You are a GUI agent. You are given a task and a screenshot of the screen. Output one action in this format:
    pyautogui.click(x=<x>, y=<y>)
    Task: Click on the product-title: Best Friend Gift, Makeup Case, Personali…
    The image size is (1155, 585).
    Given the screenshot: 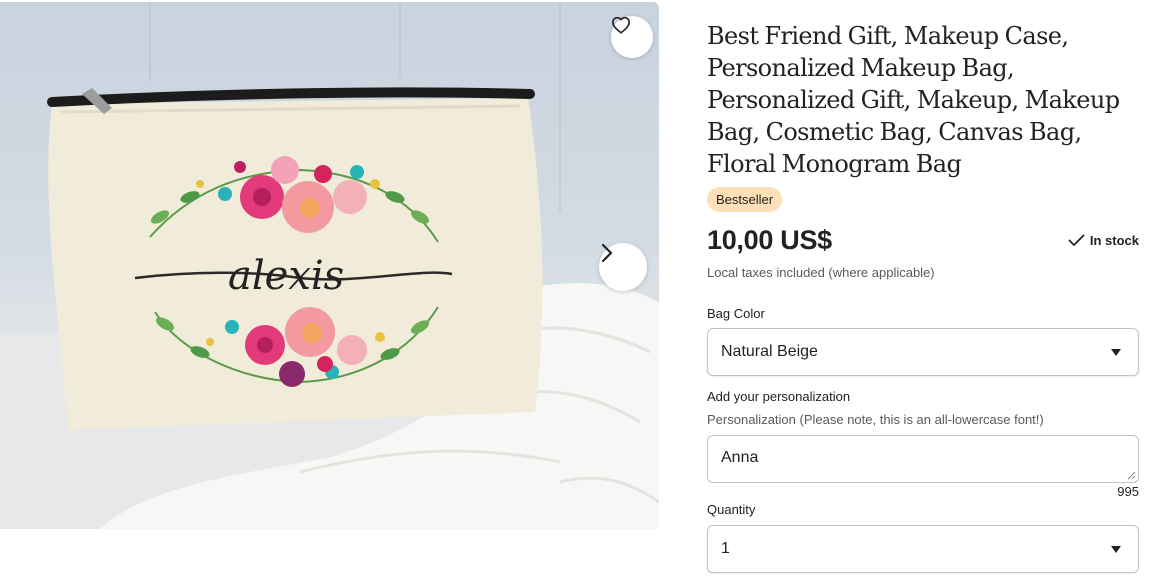 What is the action you would take?
    pyautogui.click(x=913, y=100)
    